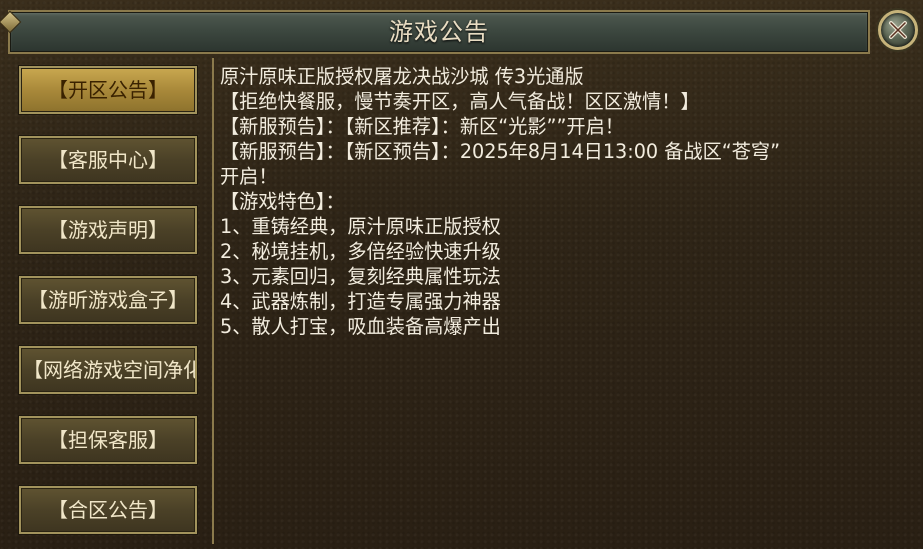 This screenshot has height=549, width=923. Describe the element at coordinates (360, 251) in the screenshot. I see `announcement-line: 2、秘境挂机，多倍经验快速升级` at that location.